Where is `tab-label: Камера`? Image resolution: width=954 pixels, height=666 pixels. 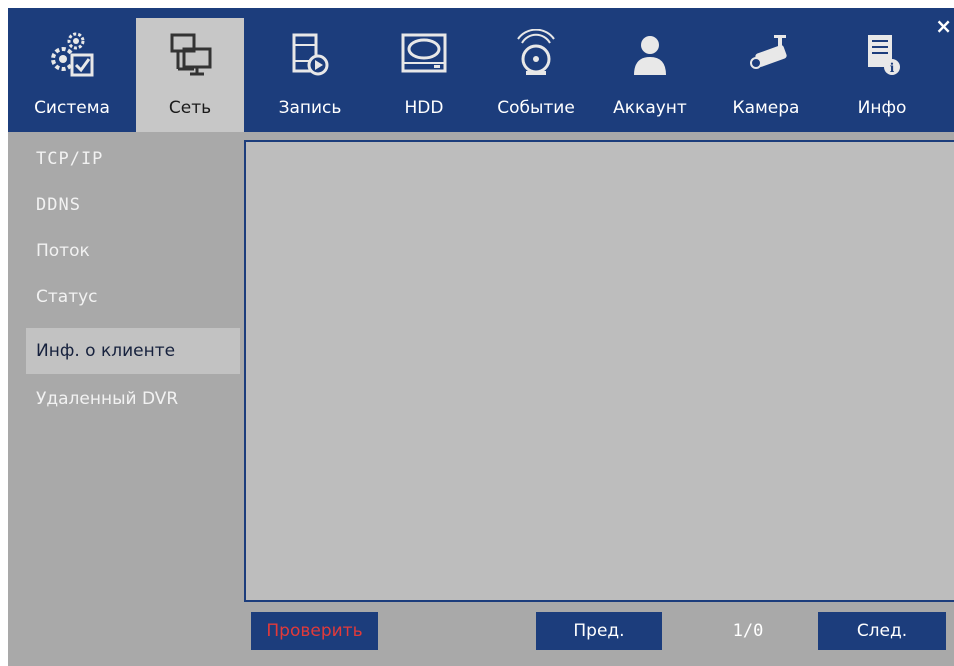
tab-label: Камера is located at coordinates (766, 108).